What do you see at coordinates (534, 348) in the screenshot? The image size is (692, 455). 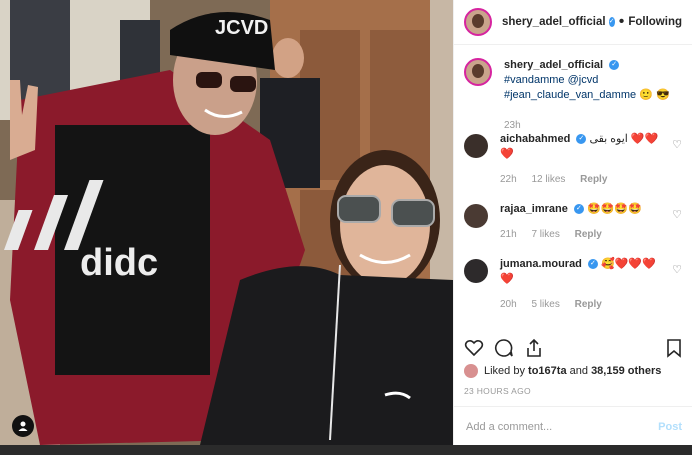 I see `share-icon` at bounding box center [534, 348].